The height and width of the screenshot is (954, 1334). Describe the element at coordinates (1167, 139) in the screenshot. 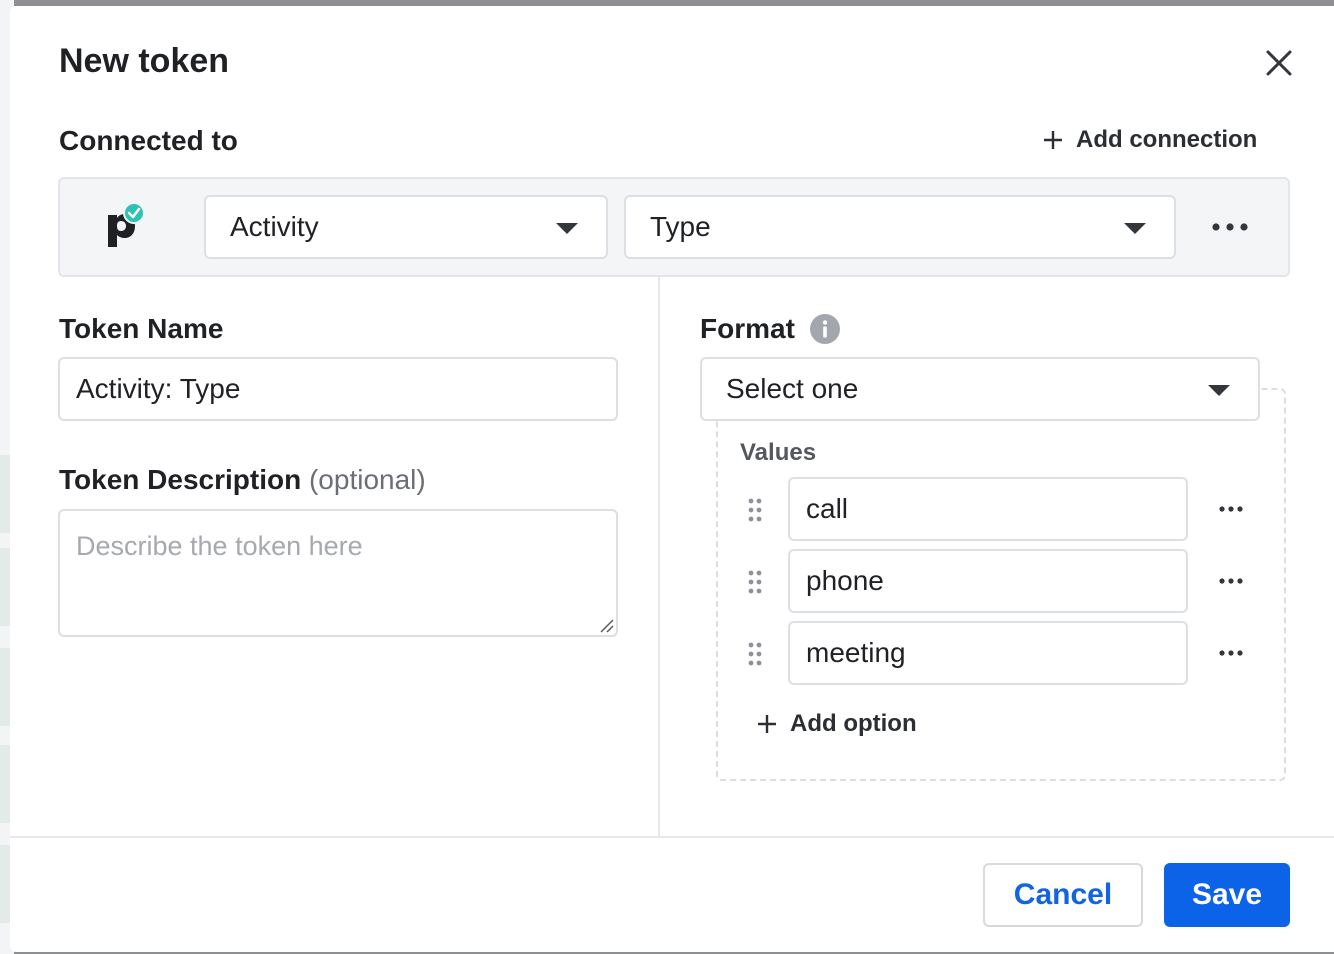

I see `add-connection-label: Add connection` at that location.